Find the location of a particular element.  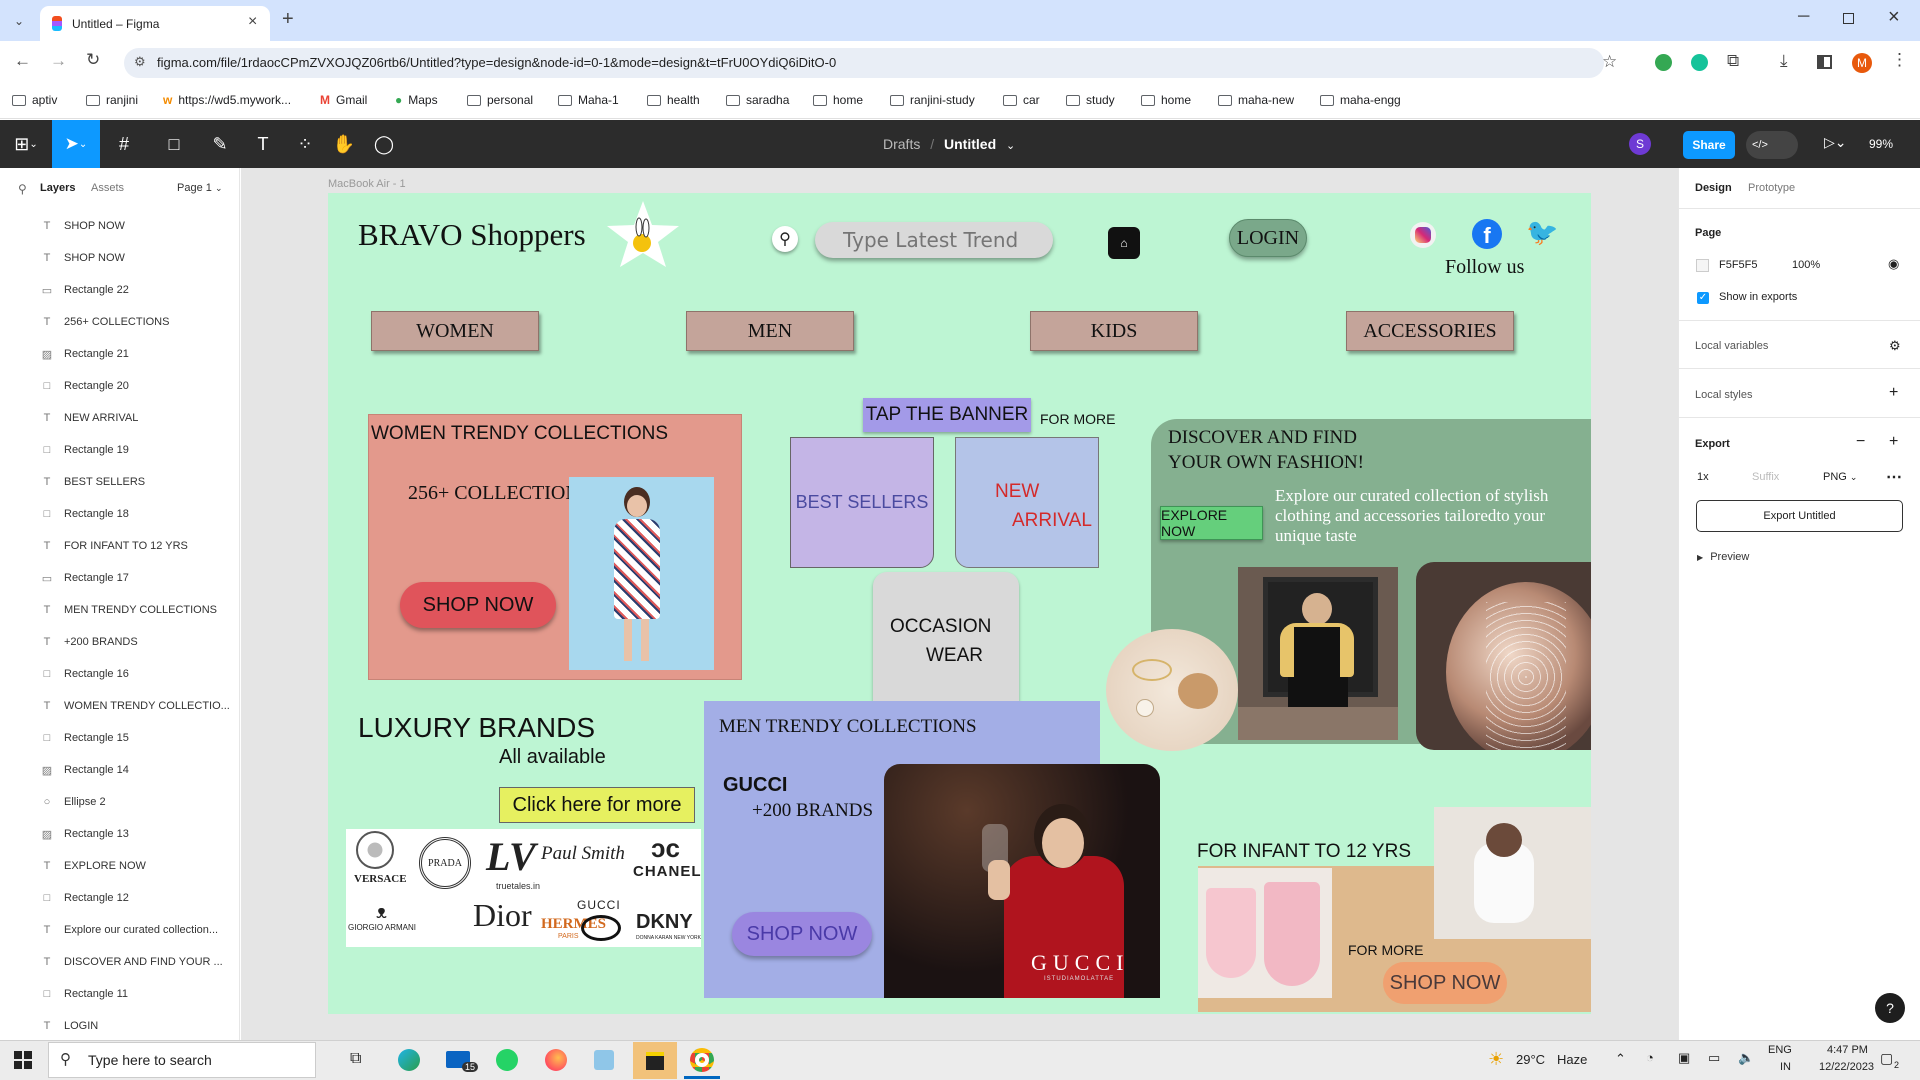

file-name: Untitled is located at coordinates (970, 144).